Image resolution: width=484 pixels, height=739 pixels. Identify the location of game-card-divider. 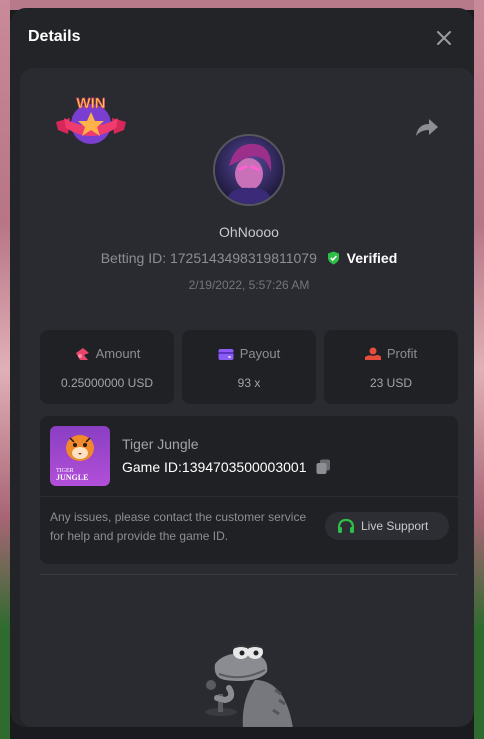
(249, 496).